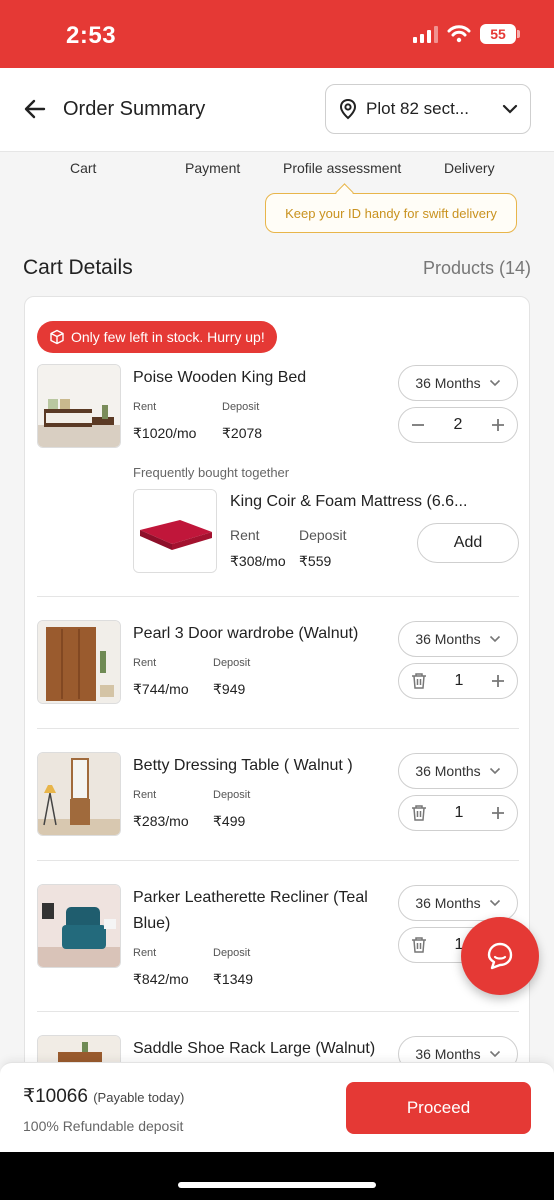 This screenshot has height=1200, width=554. What do you see at coordinates (165, 433) in the screenshot?
I see `rent-value: ₹1020/mo` at bounding box center [165, 433].